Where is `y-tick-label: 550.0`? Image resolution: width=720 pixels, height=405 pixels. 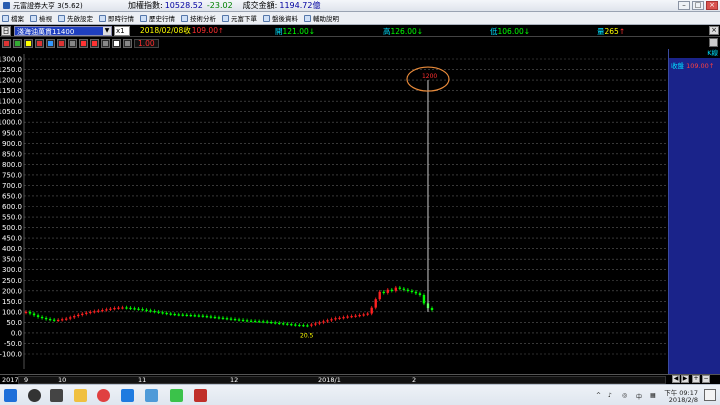
y-tick-label: 550.0 is located at coordinates (12, 218).